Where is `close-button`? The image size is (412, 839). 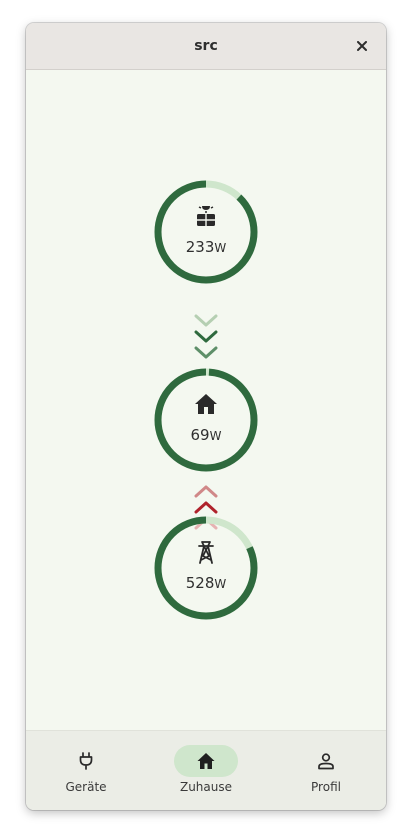 close-button is located at coordinates (362, 46).